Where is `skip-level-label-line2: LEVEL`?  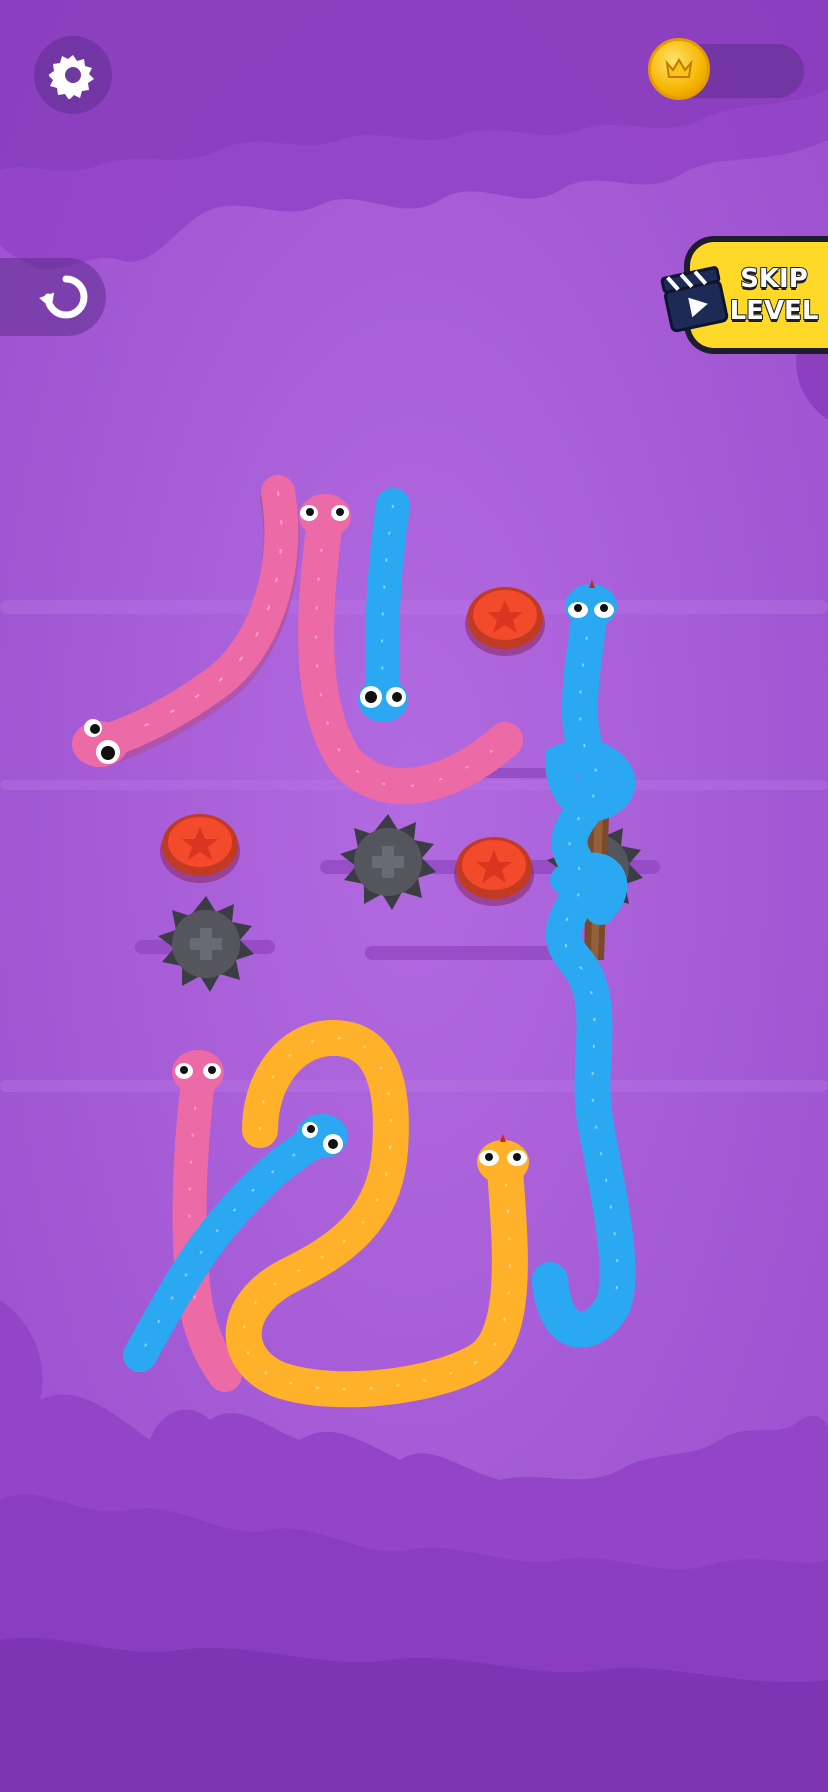 skip-level-label-line2: LEVEL is located at coordinates (774, 311).